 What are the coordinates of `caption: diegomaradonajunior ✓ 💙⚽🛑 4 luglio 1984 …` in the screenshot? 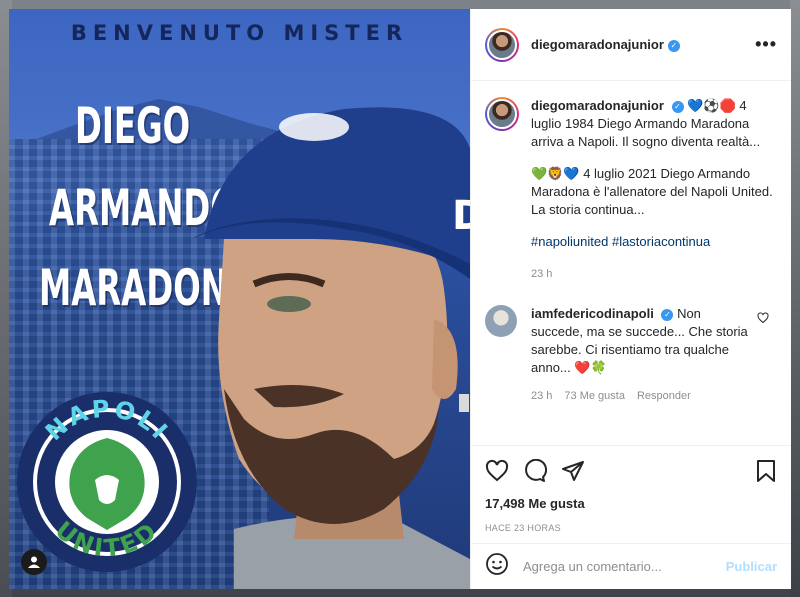 It's located at (631, 190).